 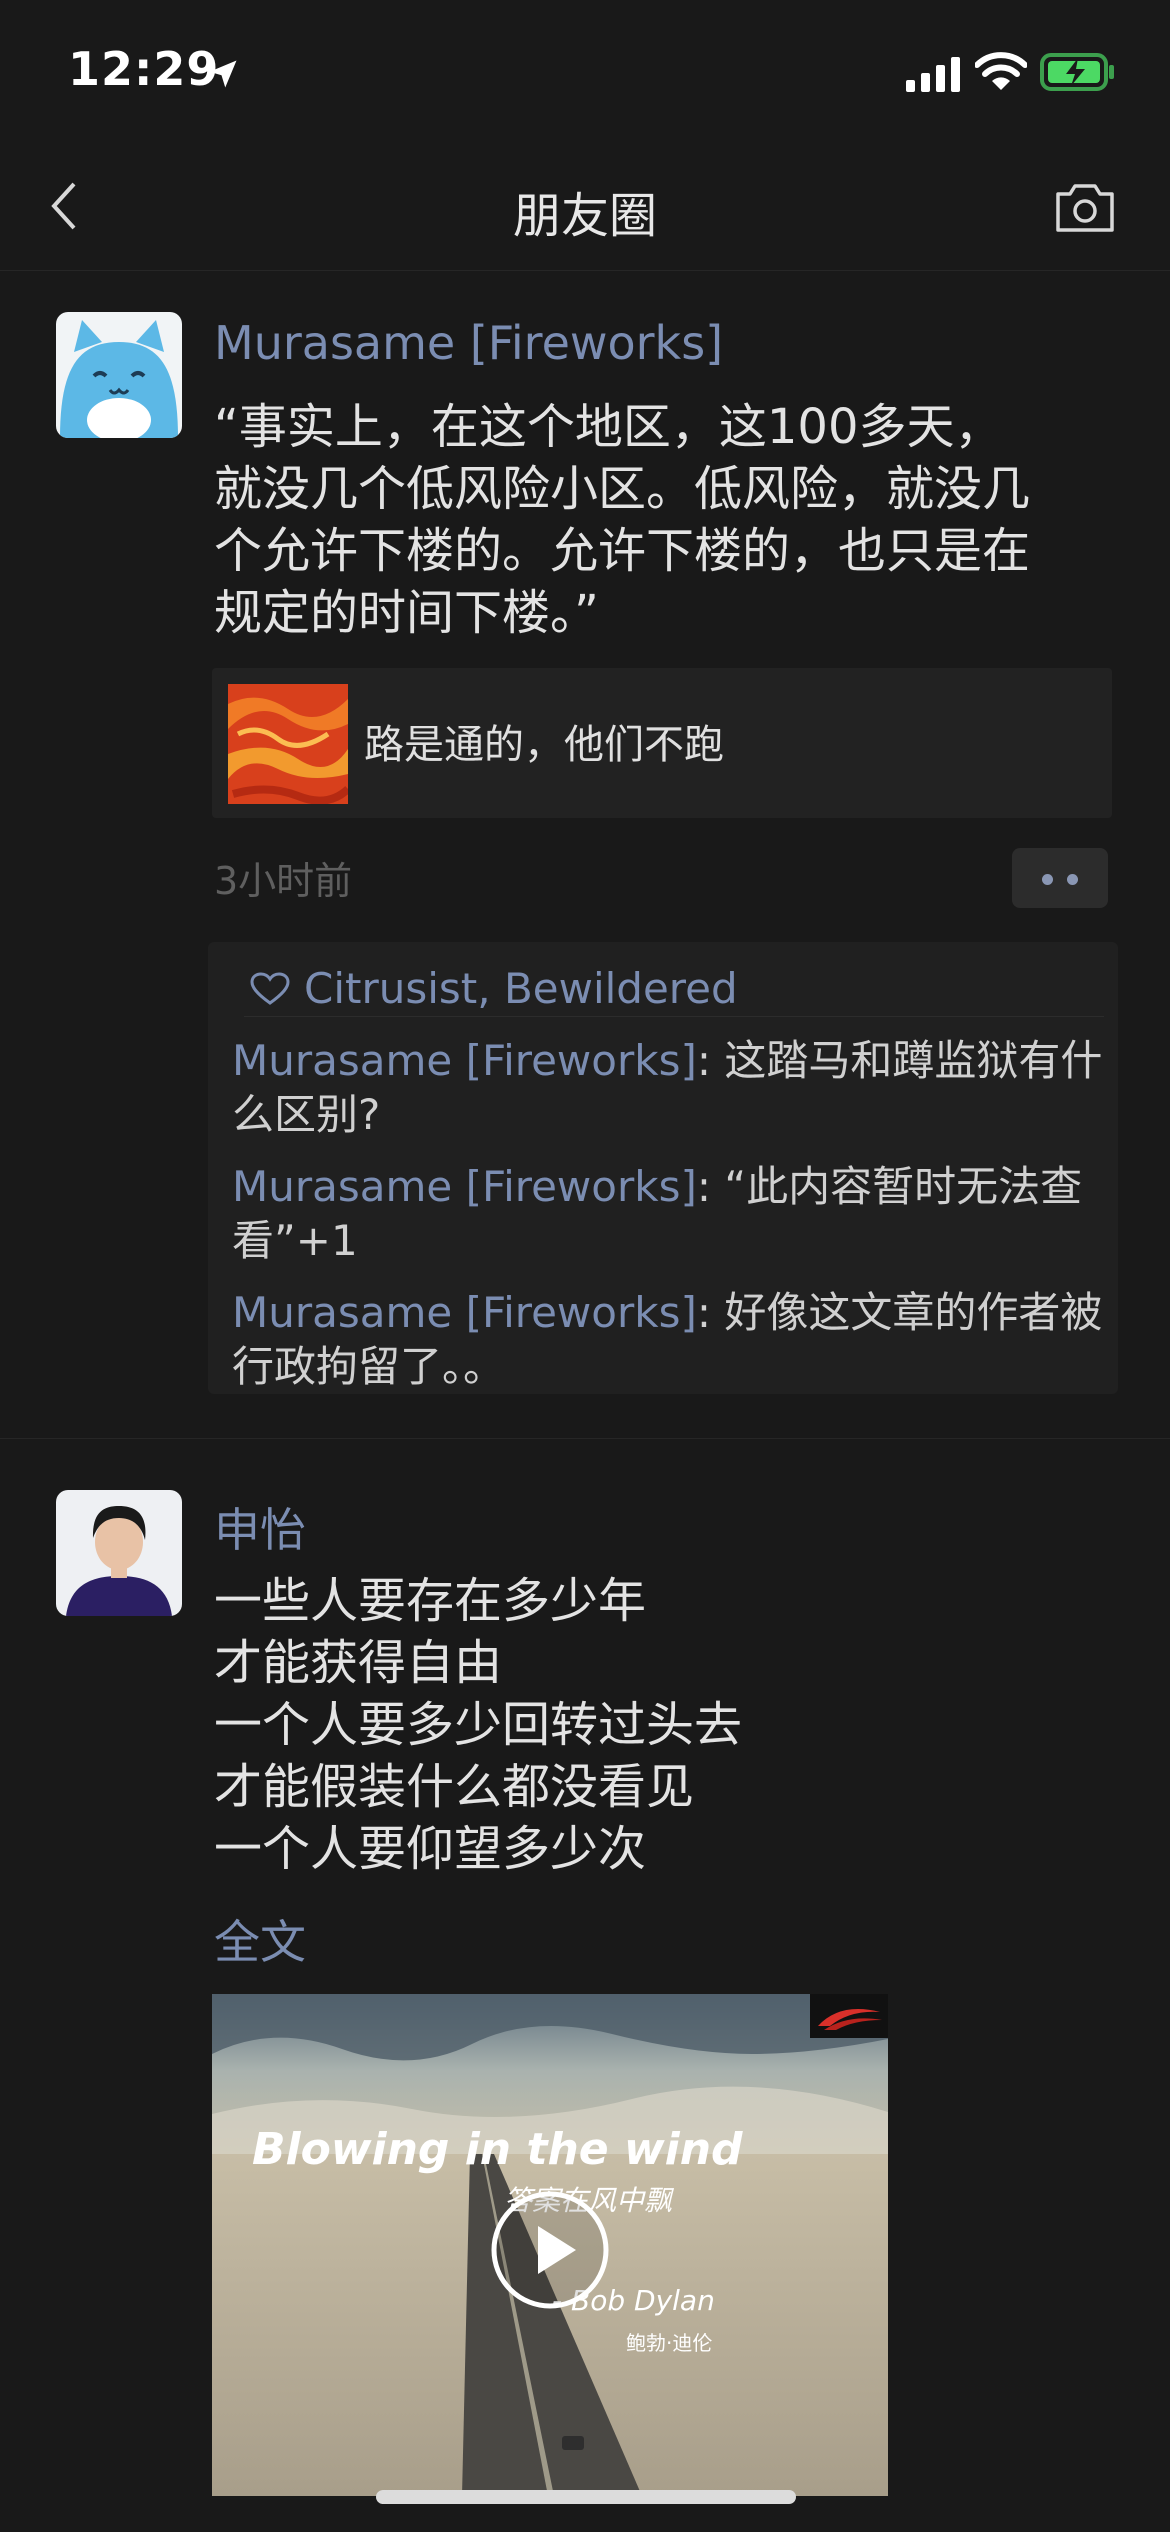 I want to click on nav-bar: 朋友圈, so click(x=585, y=210).